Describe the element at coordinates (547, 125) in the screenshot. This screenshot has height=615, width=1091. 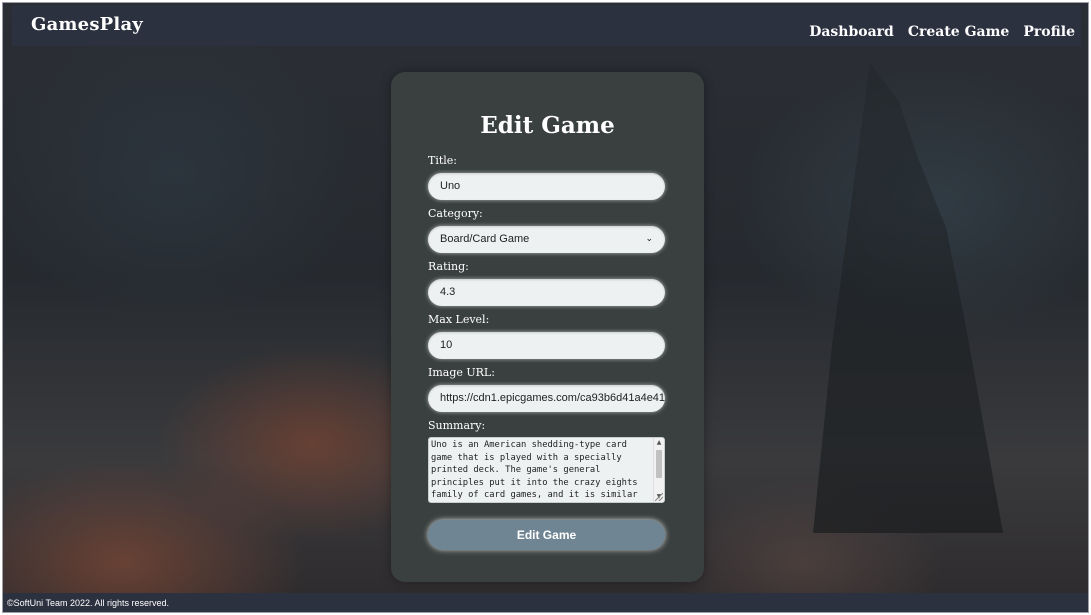
I see `form-heading: Edit Game` at that location.